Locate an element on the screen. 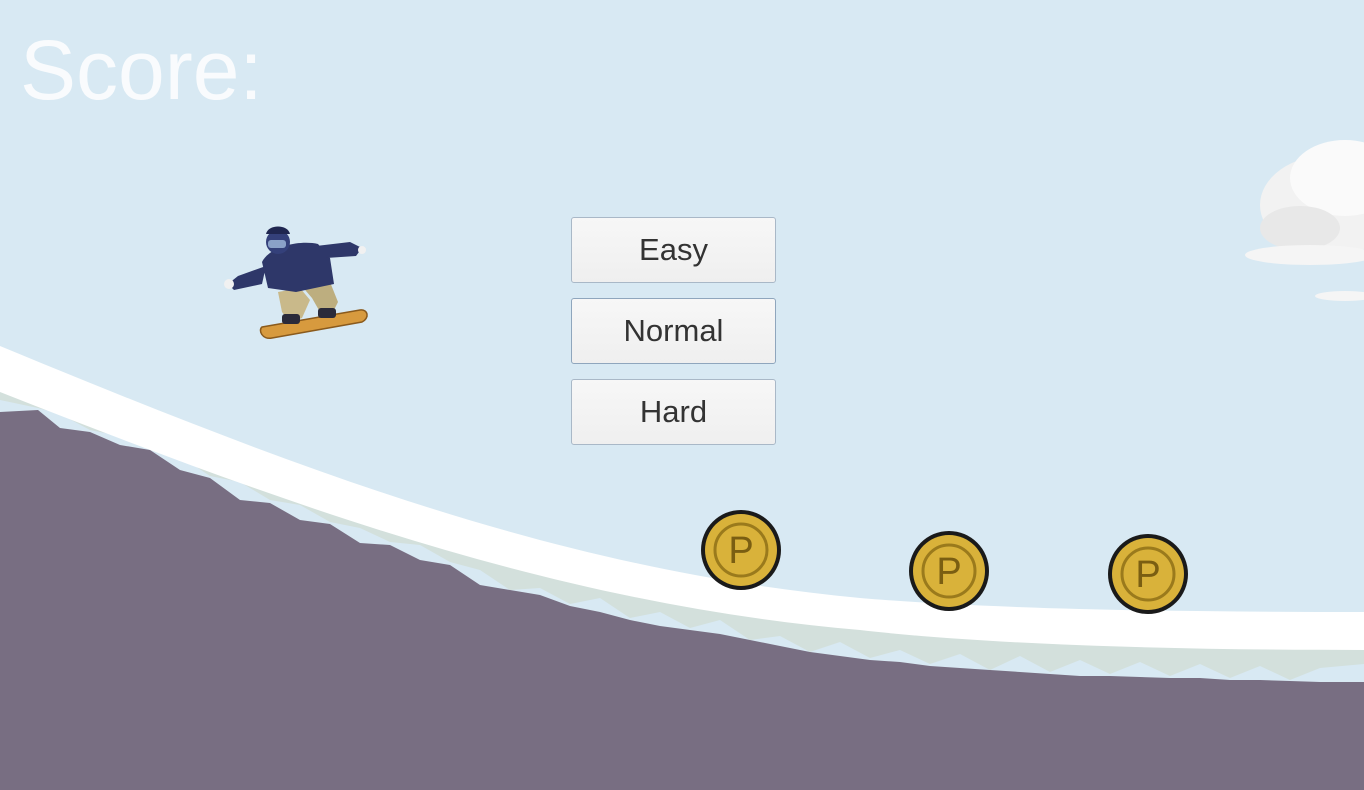 The image size is (1364, 790). score-label: Score: is located at coordinates (141, 70).